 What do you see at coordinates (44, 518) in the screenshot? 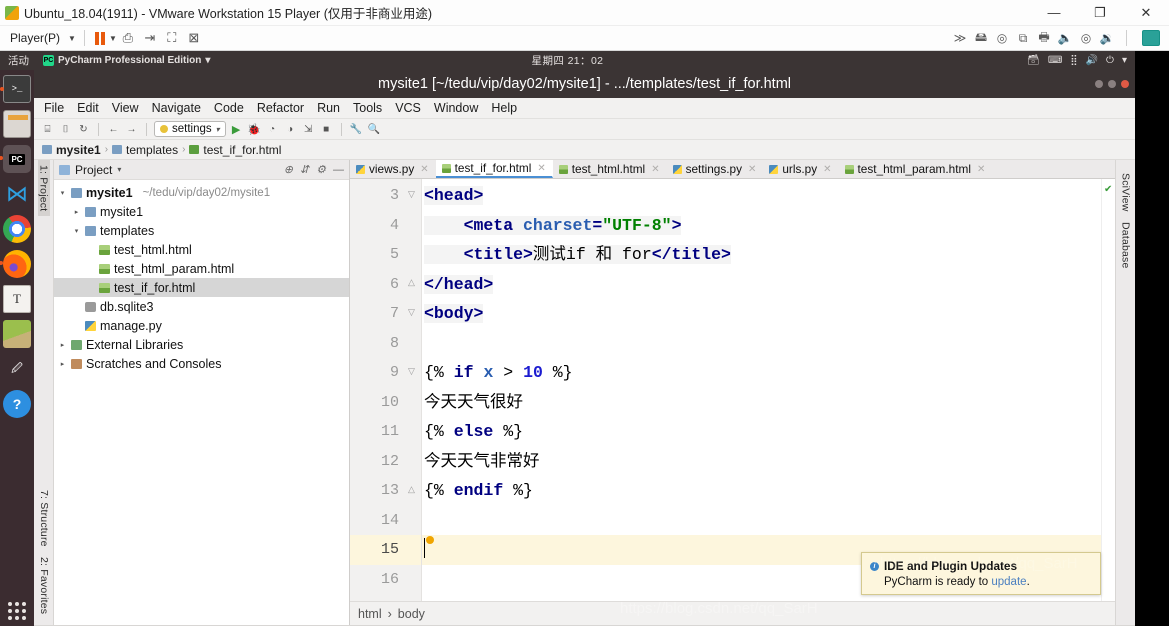
I see `sidebar-tab-structure: 7: Structure` at bounding box center [44, 518].